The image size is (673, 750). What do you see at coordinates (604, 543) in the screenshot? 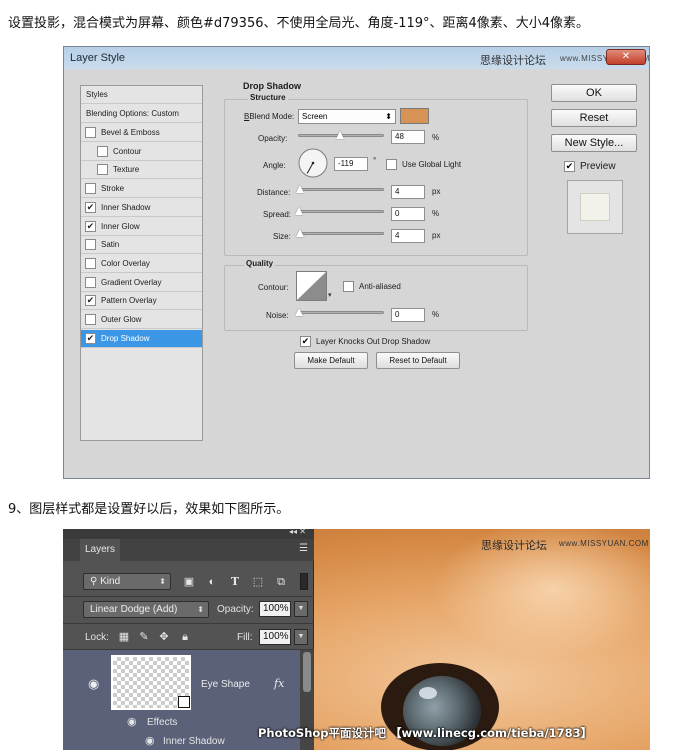
I see `photo-watermark-url: www.MISSYUAN.COM` at bounding box center [604, 543].